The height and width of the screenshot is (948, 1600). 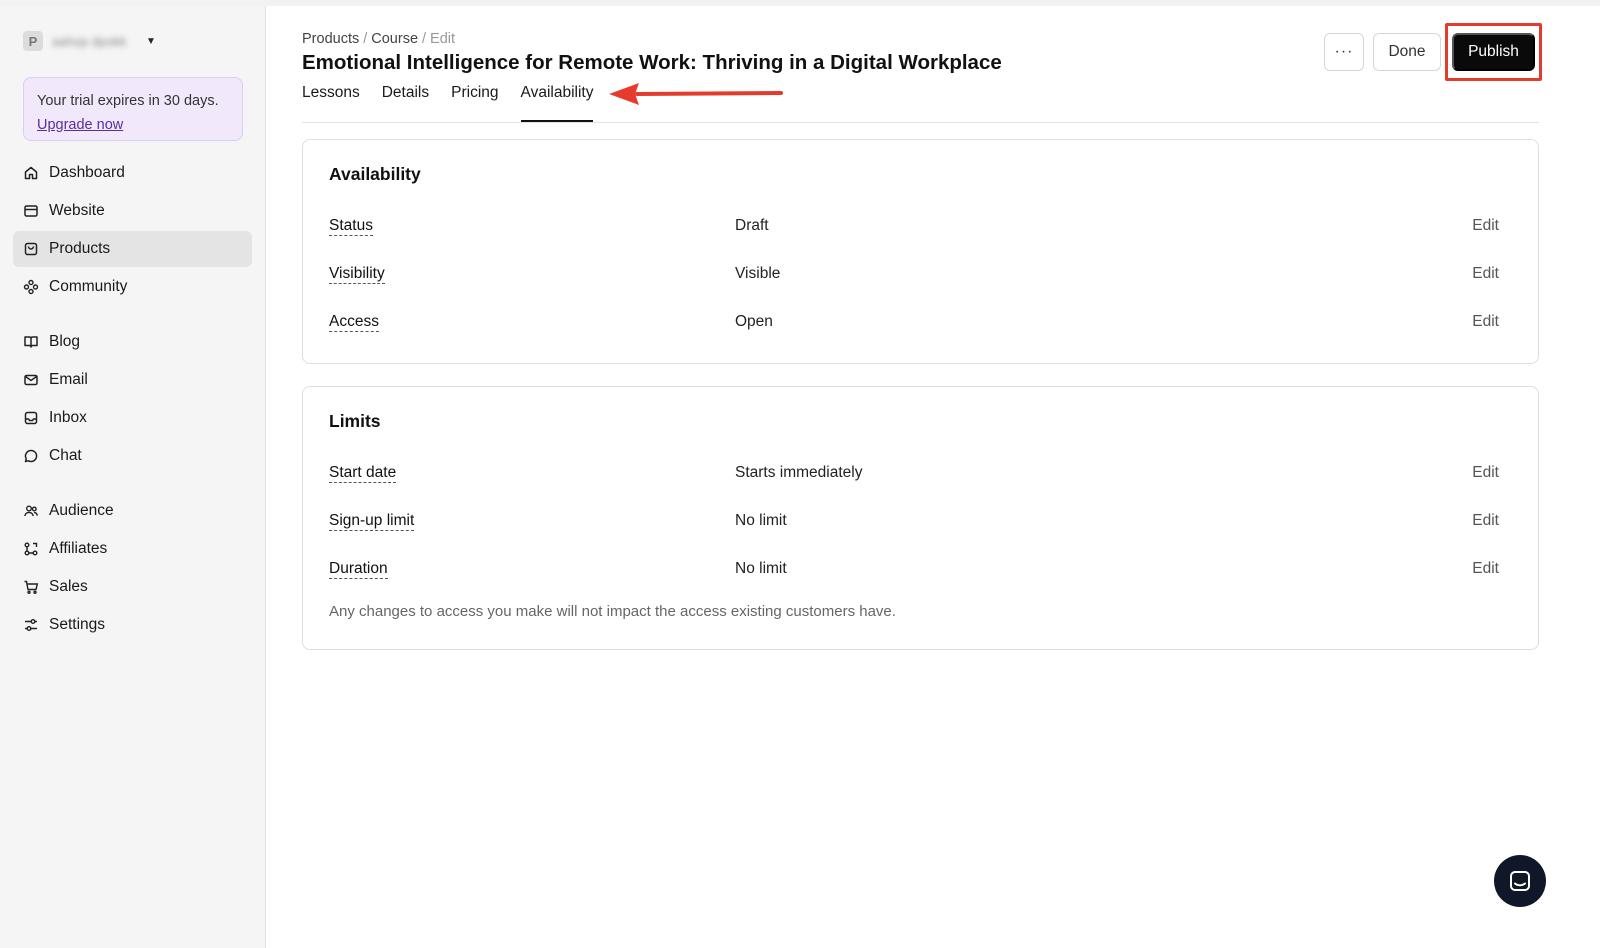 I want to click on status-value: Draft, so click(x=752, y=225).